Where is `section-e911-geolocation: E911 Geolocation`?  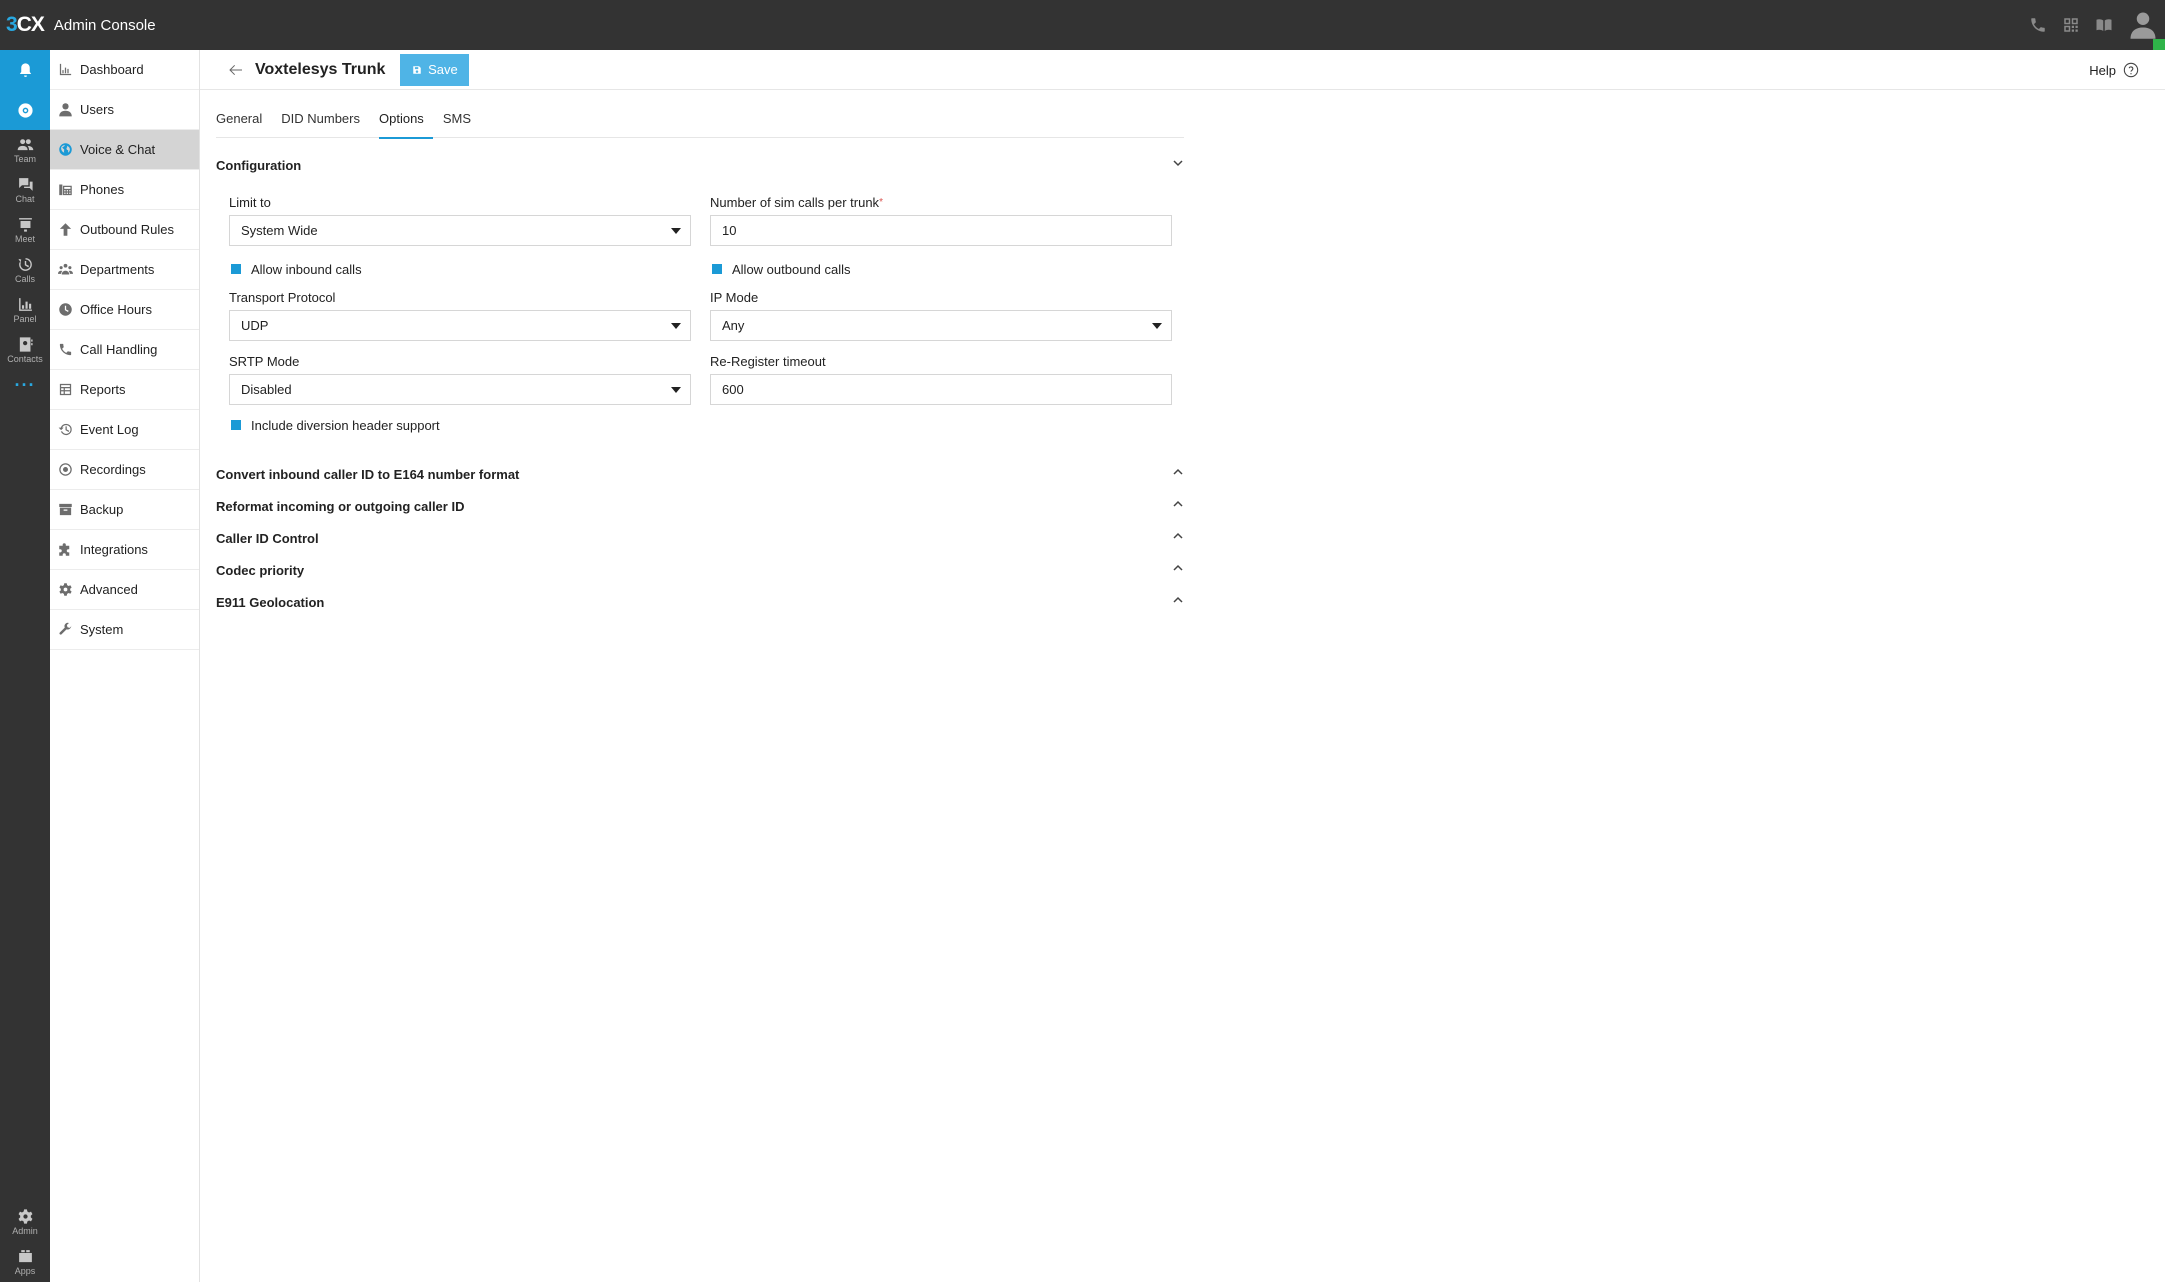 section-e911-geolocation: E911 Geolocation is located at coordinates (700, 602).